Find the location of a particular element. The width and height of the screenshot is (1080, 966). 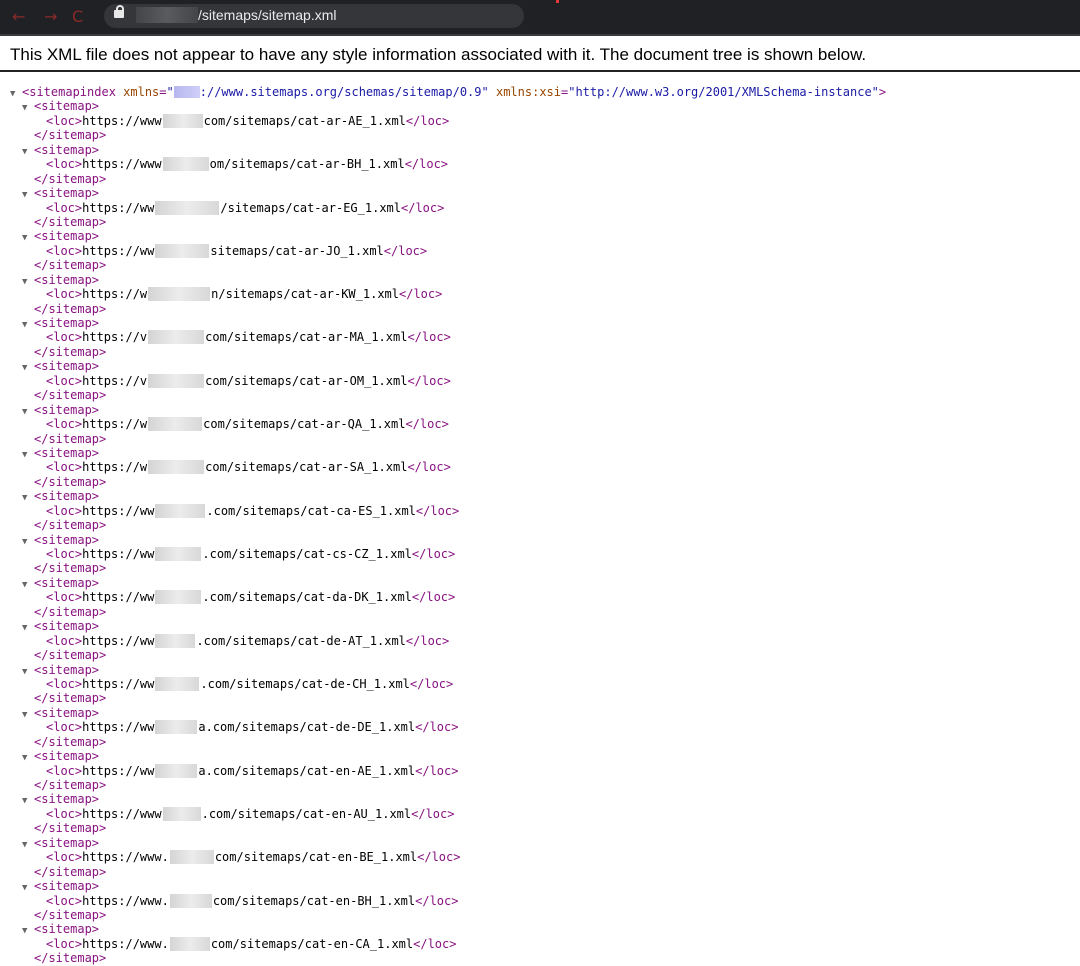

loc-url-suffix: com/sitemaps/cat-en-CA_1.xml is located at coordinates (312, 943).